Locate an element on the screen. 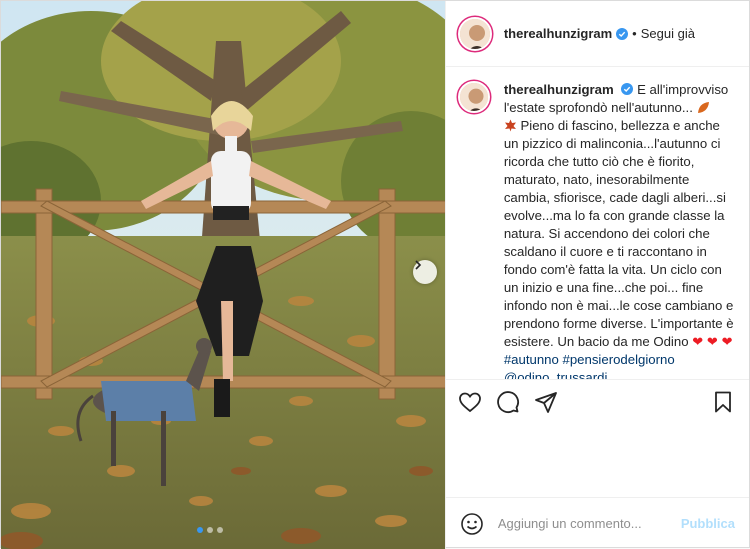 The height and width of the screenshot is (549, 750). save-icon is located at coordinates (723, 402).